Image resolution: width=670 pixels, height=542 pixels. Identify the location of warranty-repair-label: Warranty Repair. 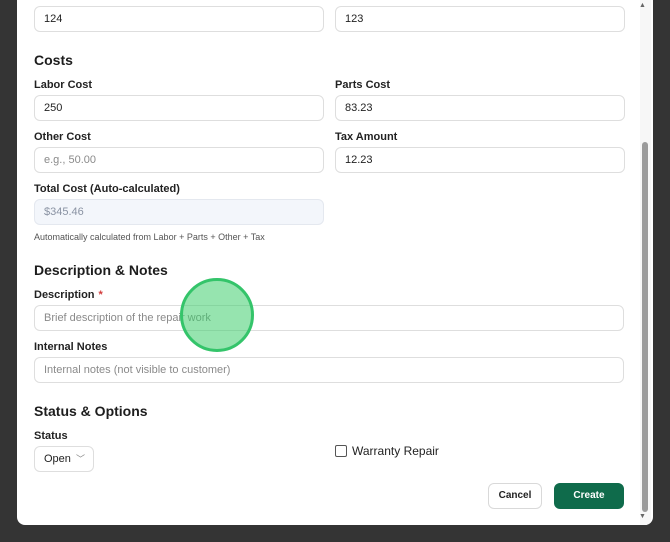
(395, 451).